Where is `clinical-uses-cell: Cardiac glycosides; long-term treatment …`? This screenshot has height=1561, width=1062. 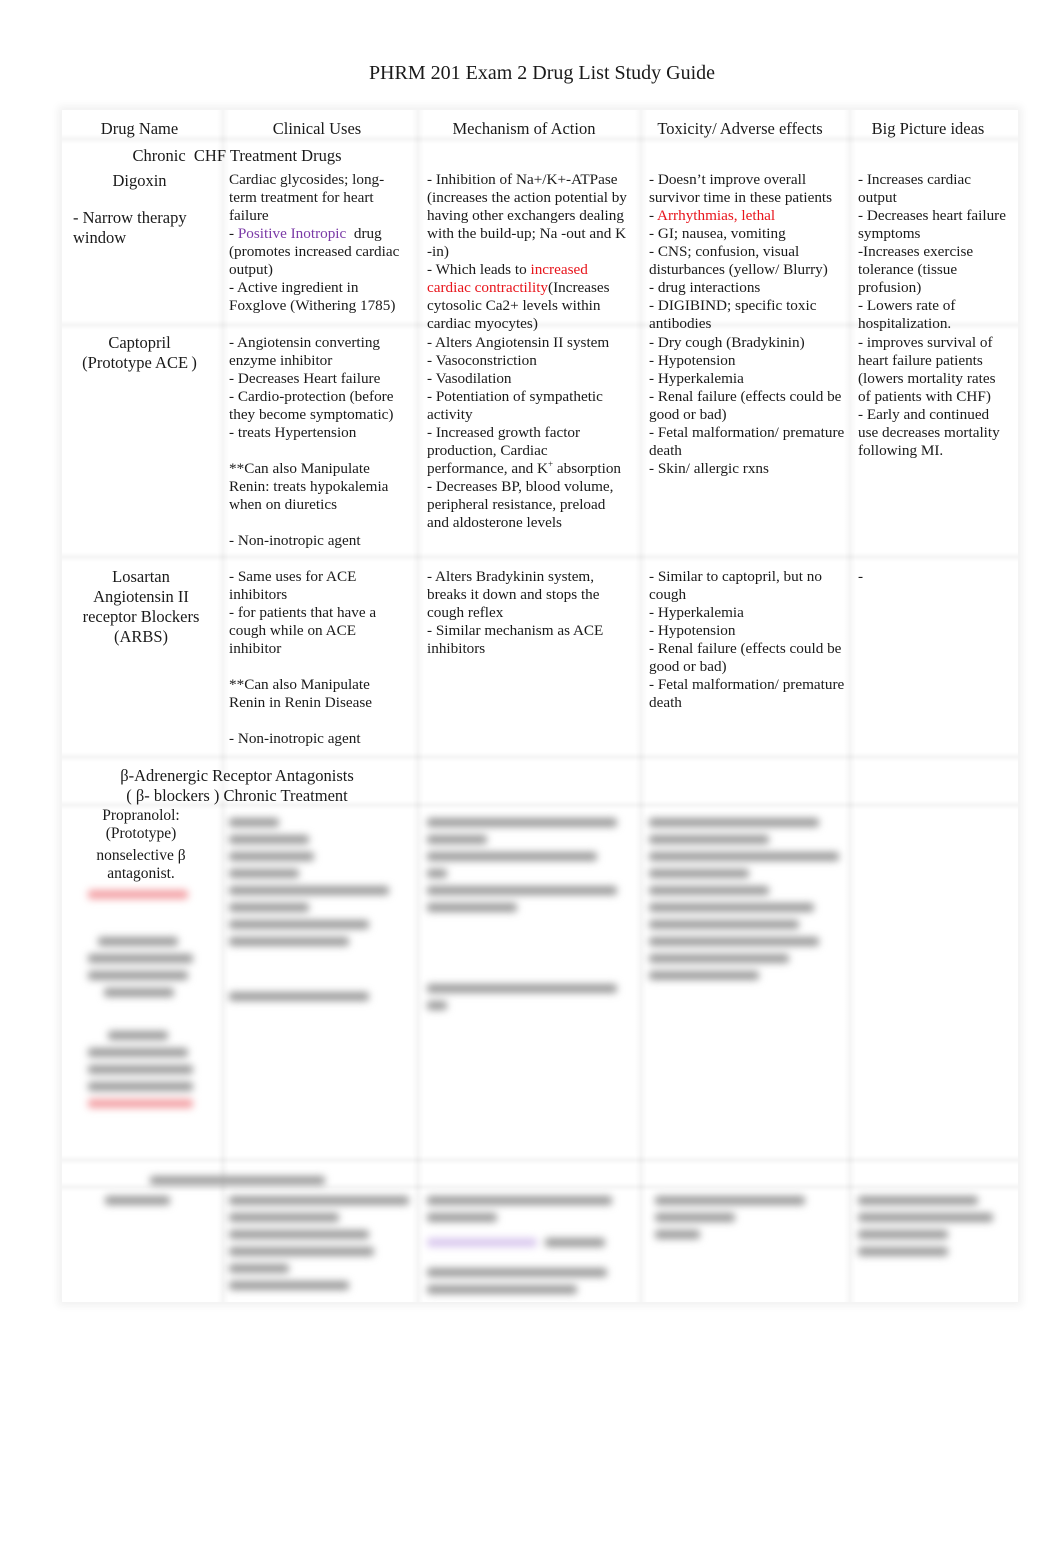 clinical-uses-cell: Cardiac glycosides; long-term treatment … is located at coordinates (319, 243).